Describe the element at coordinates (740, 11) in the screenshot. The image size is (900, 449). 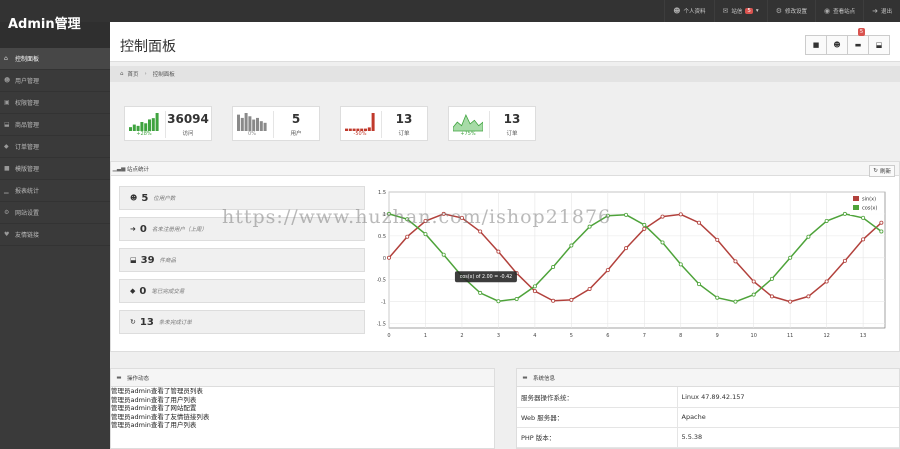
I see `topnav-item: ✉ 站信 5 ▾` at that location.